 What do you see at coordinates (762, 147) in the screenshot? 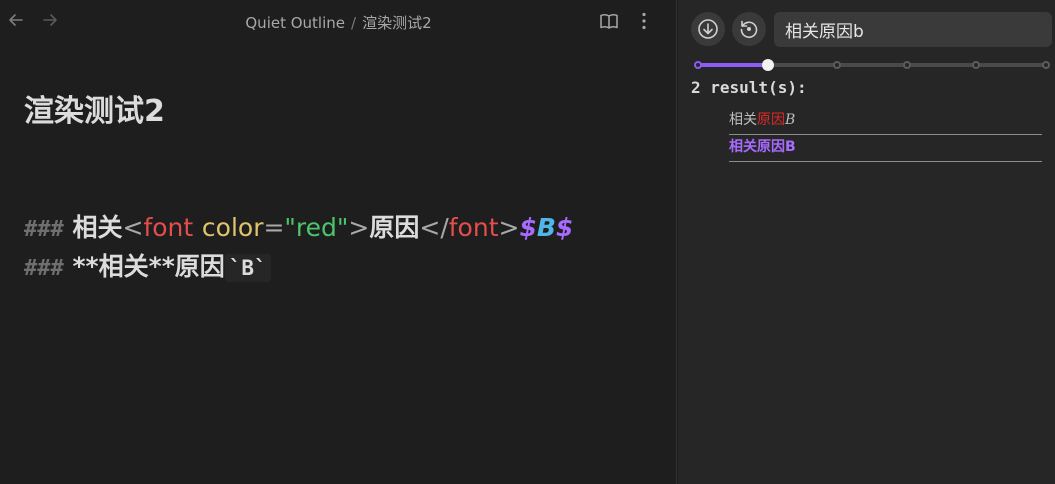
I see `result-text: 相关原因B` at bounding box center [762, 147].